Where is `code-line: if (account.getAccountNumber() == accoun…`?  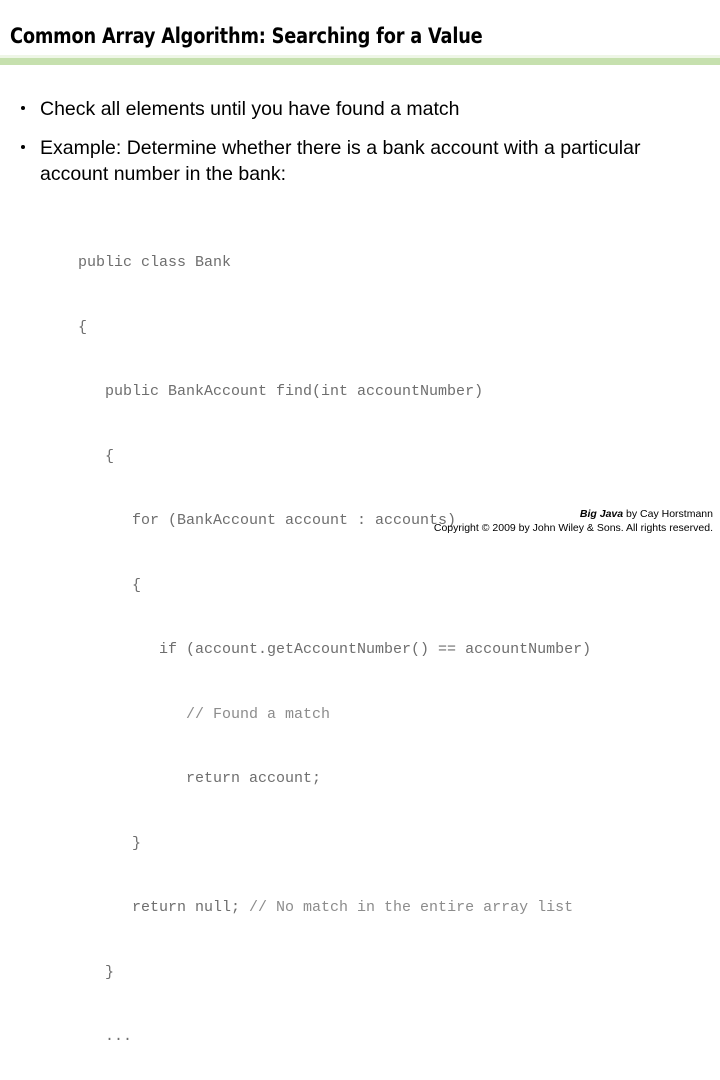
code-line: if (account.getAccountNumber() == accoun… is located at coordinates (399, 650).